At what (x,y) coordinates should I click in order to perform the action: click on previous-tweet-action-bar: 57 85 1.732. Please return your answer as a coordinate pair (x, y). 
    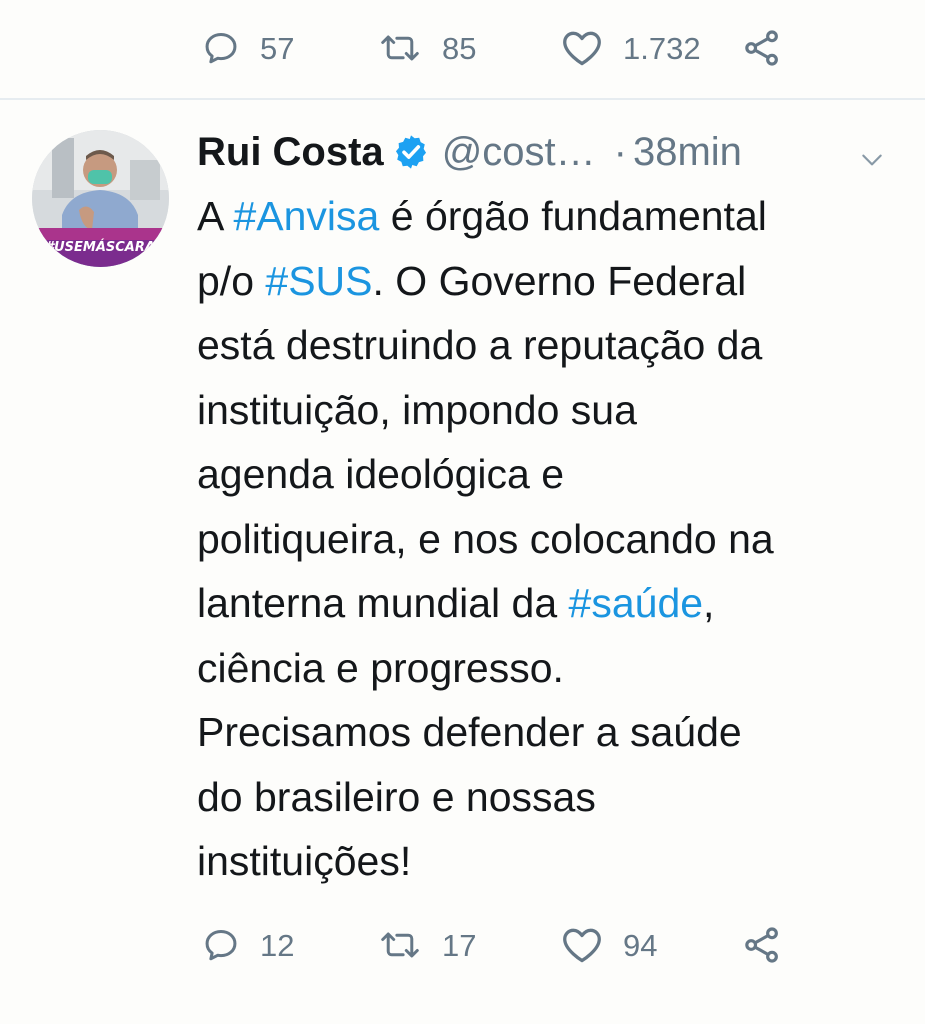
    Looking at the image, I should click on (462, 48).